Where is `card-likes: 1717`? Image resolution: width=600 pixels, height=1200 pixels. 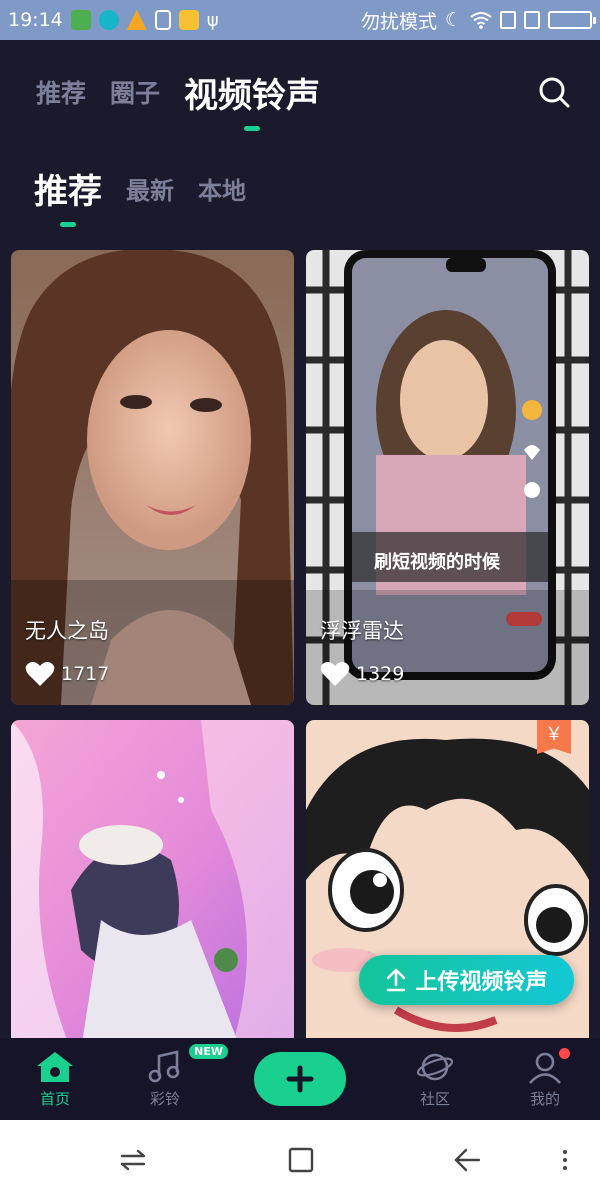
card-likes: 1717 is located at coordinates (67, 674).